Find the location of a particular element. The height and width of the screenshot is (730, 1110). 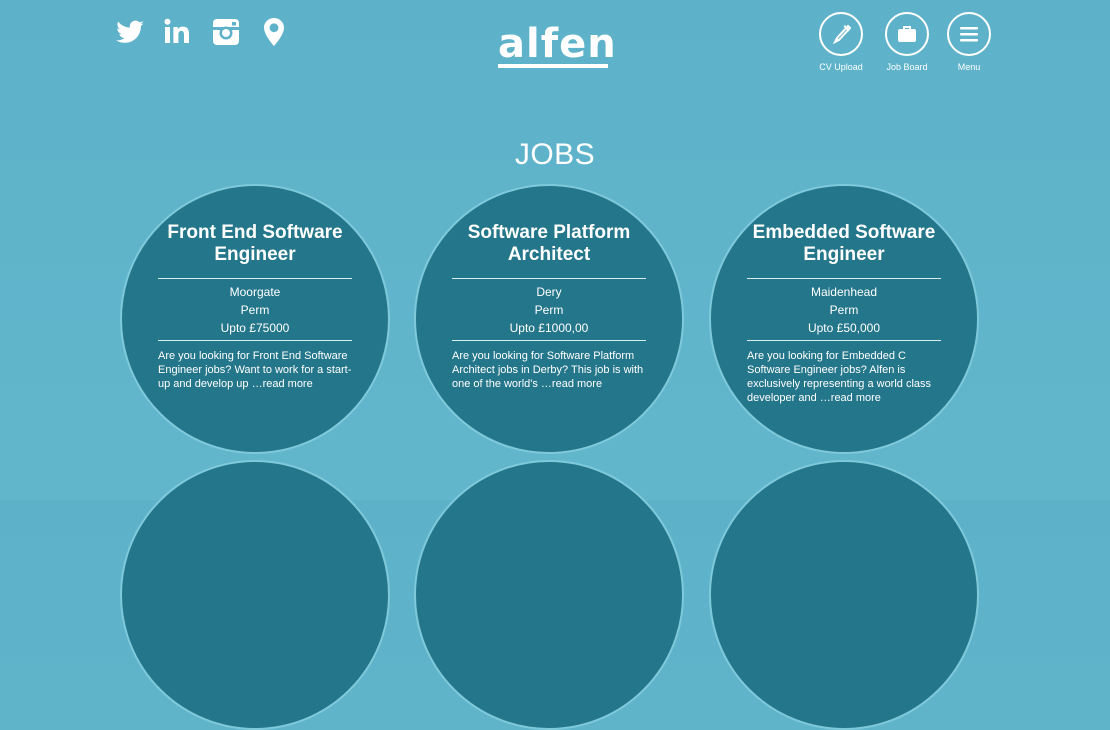

cv-upload-button: CV Upload is located at coordinates (841, 42).